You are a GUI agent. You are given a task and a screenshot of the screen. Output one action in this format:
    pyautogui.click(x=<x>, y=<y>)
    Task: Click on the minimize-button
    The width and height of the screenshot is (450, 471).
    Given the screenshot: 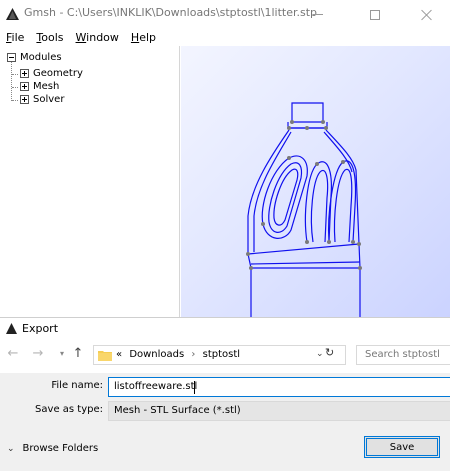 What is the action you would take?
    pyautogui.click(x=318, y=14)
    